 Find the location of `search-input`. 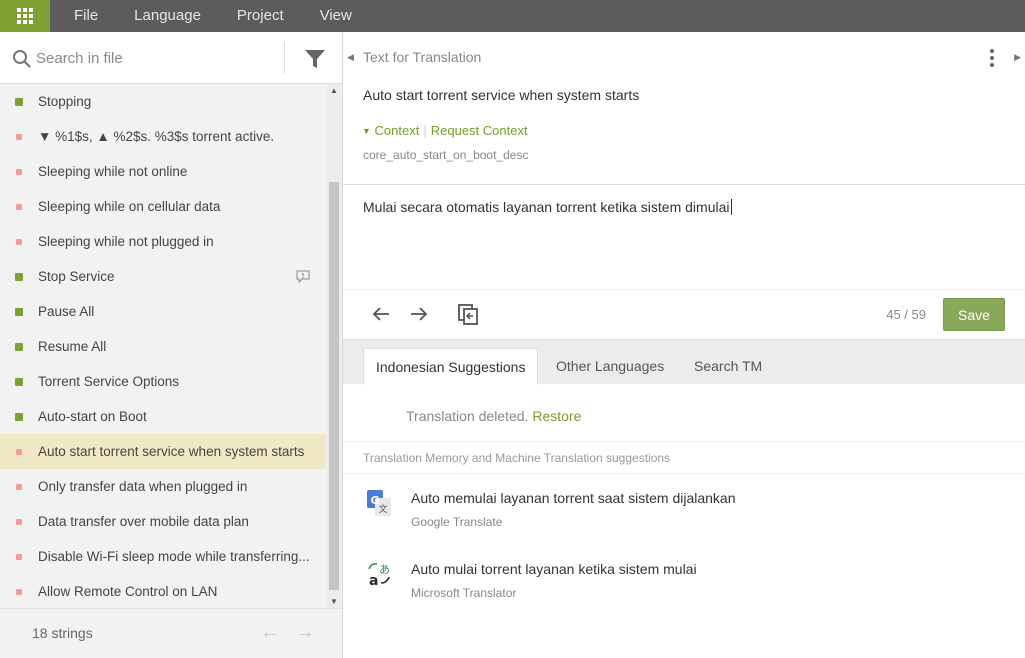

search-input is located at coordinates (156, 58).